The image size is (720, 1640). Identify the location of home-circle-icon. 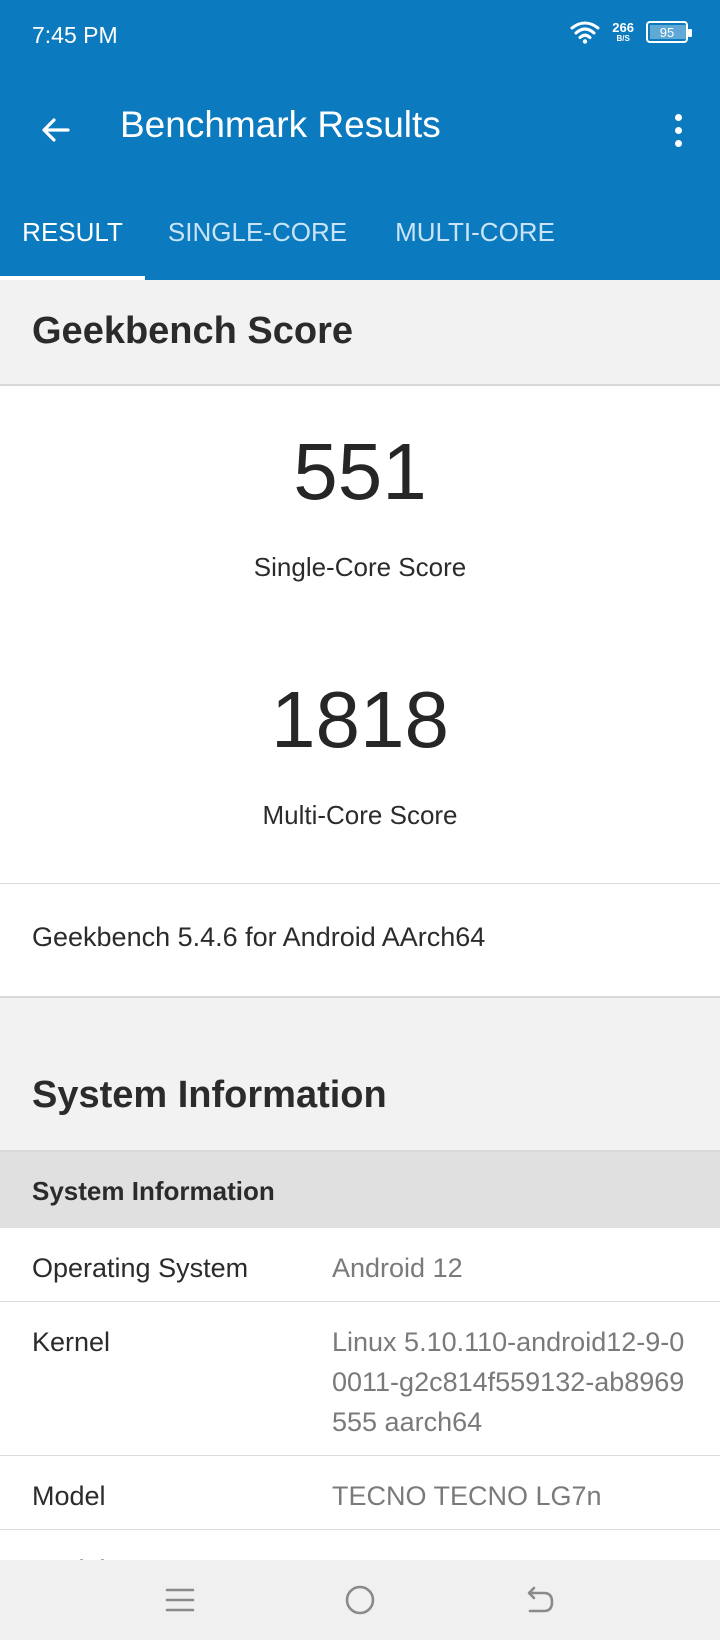
(360, 1600).